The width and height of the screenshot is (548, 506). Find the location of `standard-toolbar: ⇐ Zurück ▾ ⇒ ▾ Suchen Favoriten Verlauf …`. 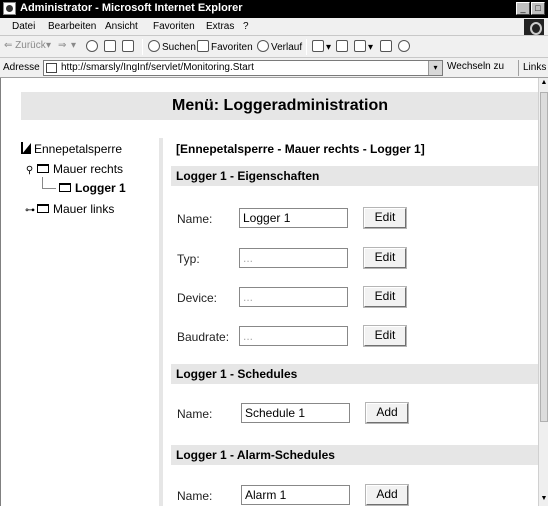

standard-toolbar: ⇐ Zurück ▾ ⇒ ▾ Suchen Favoriten Verlauf … is located at coordinates (274, 47).